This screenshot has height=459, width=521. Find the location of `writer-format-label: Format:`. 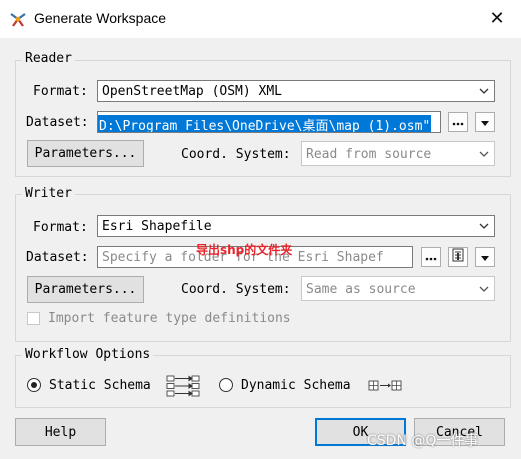

writer-format-label: Format: is located at coordinates (60, 227).